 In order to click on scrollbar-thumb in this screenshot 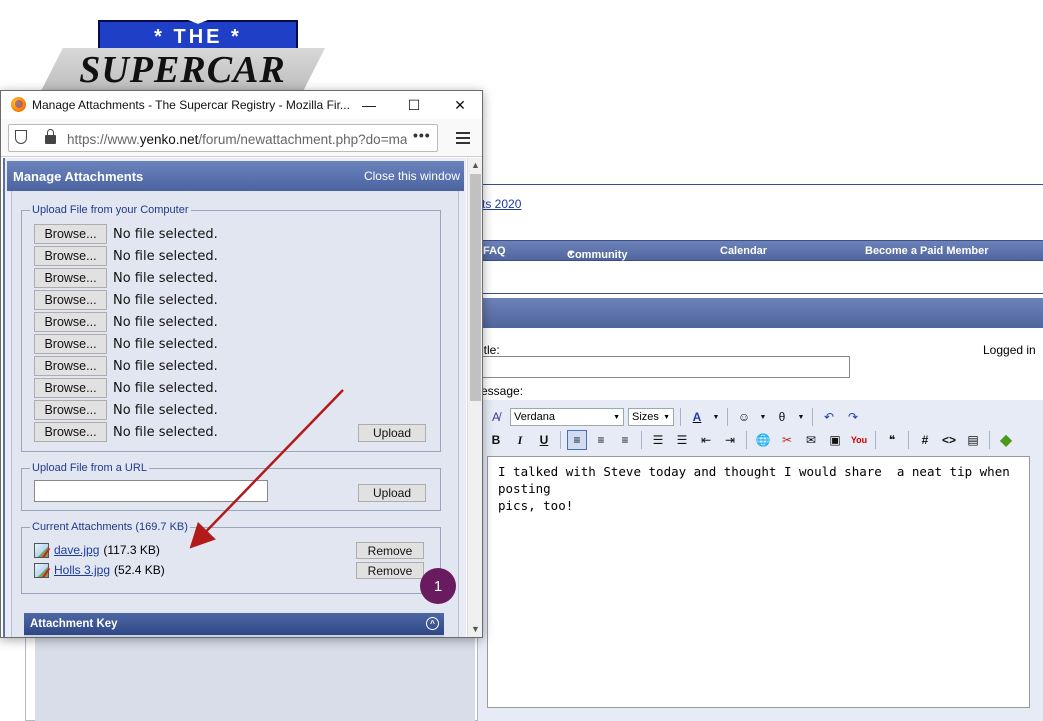, I will do `click(475, 287)`.